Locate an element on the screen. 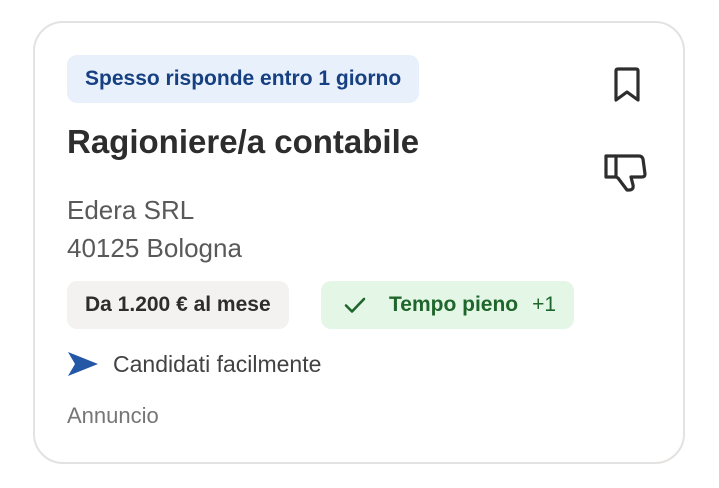 Image resolution: width=719 pixels, height=488 pixels. salary-chip: Da 1.200 € al mese is located at coordinates (178, 305).